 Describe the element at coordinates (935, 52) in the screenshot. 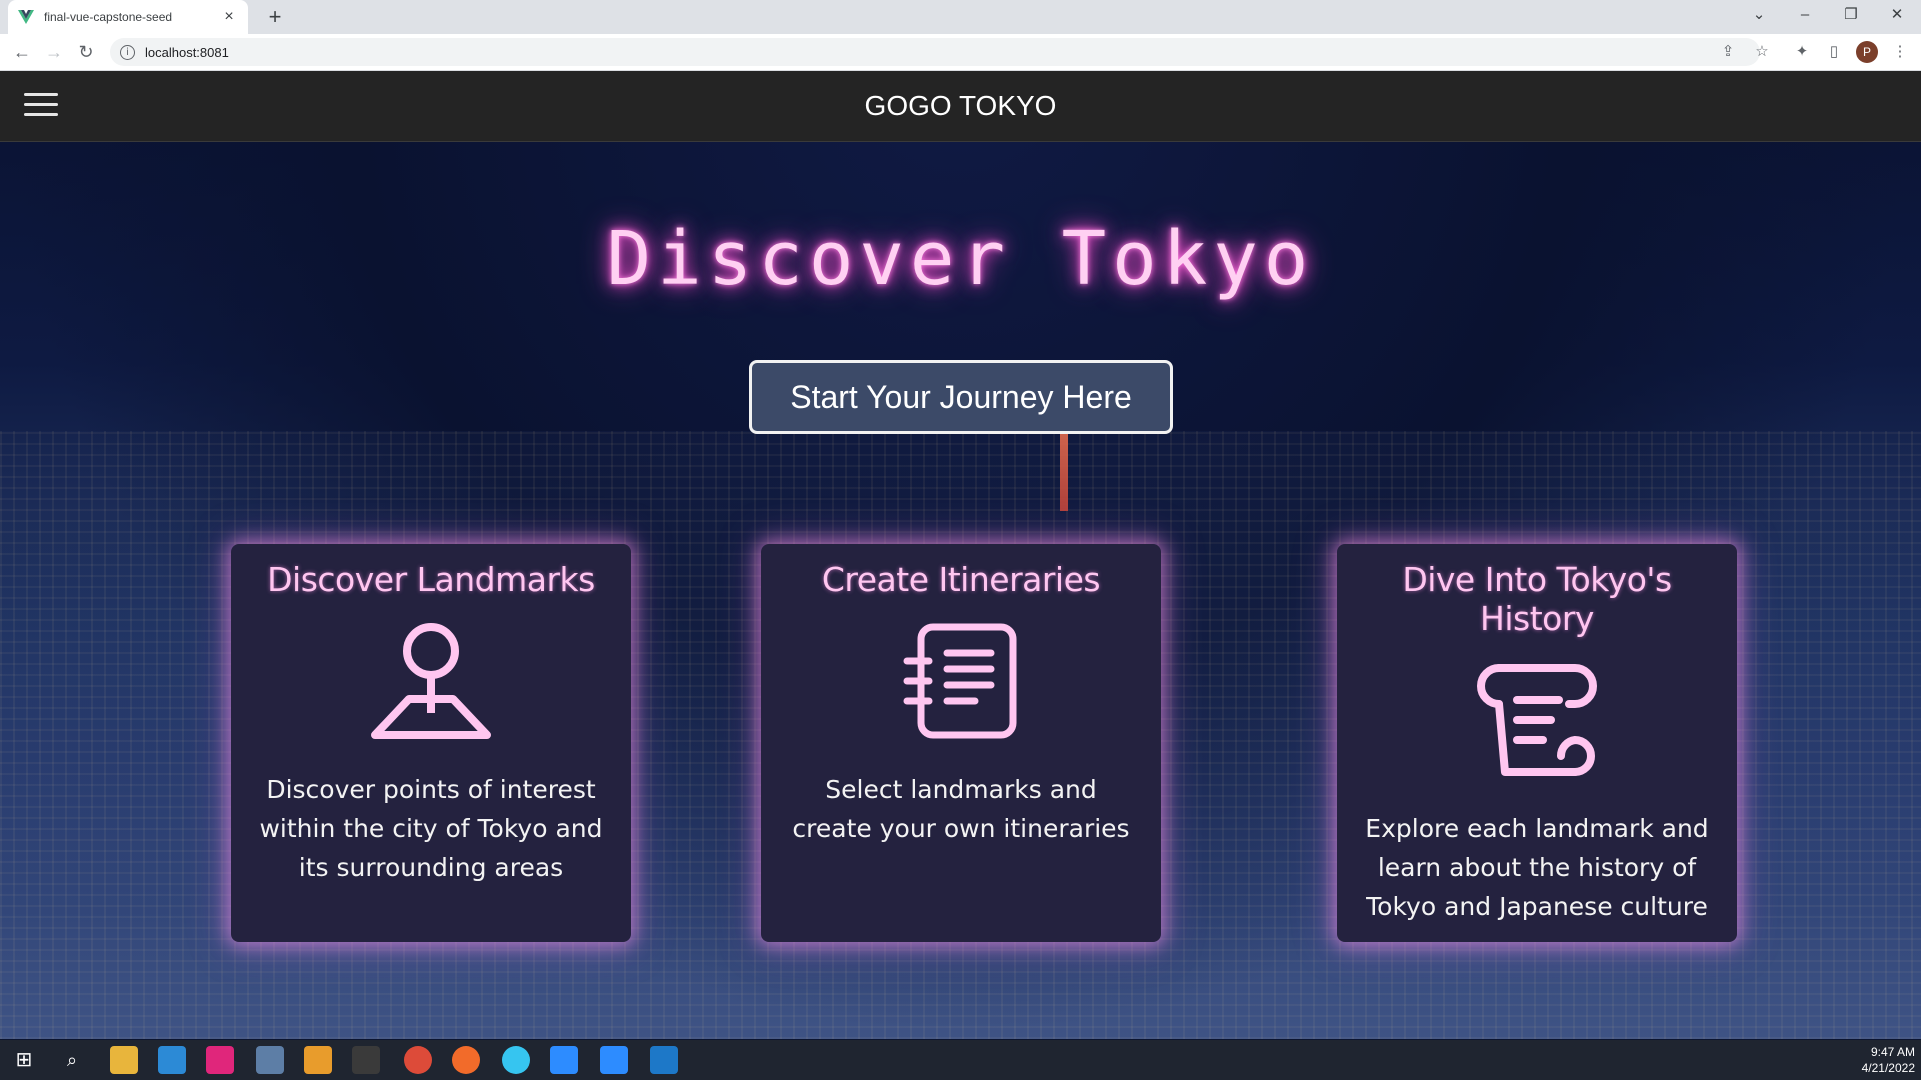

I see `address-bar: i localhost:8081` at that location.